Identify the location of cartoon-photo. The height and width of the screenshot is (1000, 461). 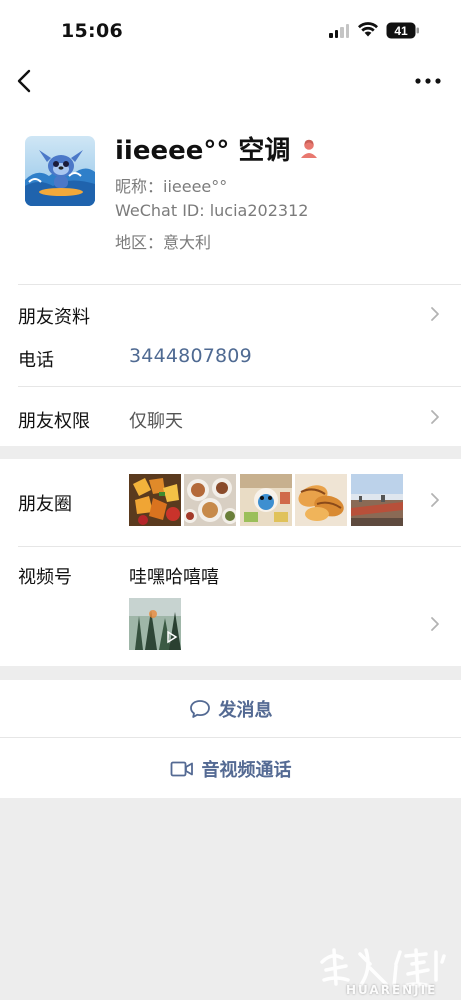
(266, 500).